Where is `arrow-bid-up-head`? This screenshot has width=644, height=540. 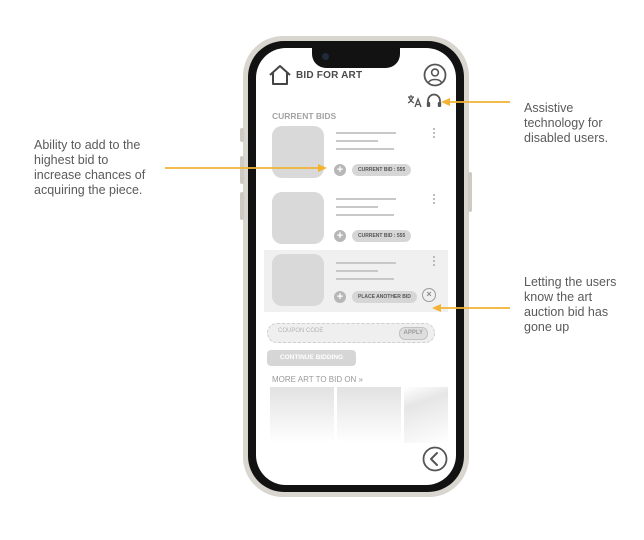
arrow-bid-up-head is located at coordinates (436, 308).